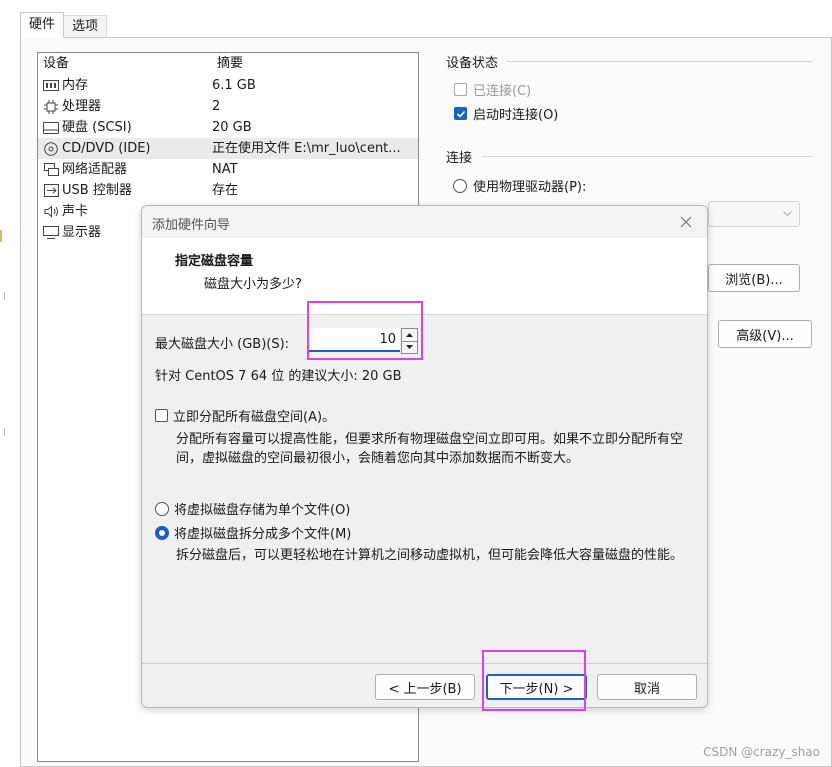 The height and width of the screenshot is (767, 832). Describe the element at coordinates (162, 532) in the screenshot. I see `split-files-radio` at that location.